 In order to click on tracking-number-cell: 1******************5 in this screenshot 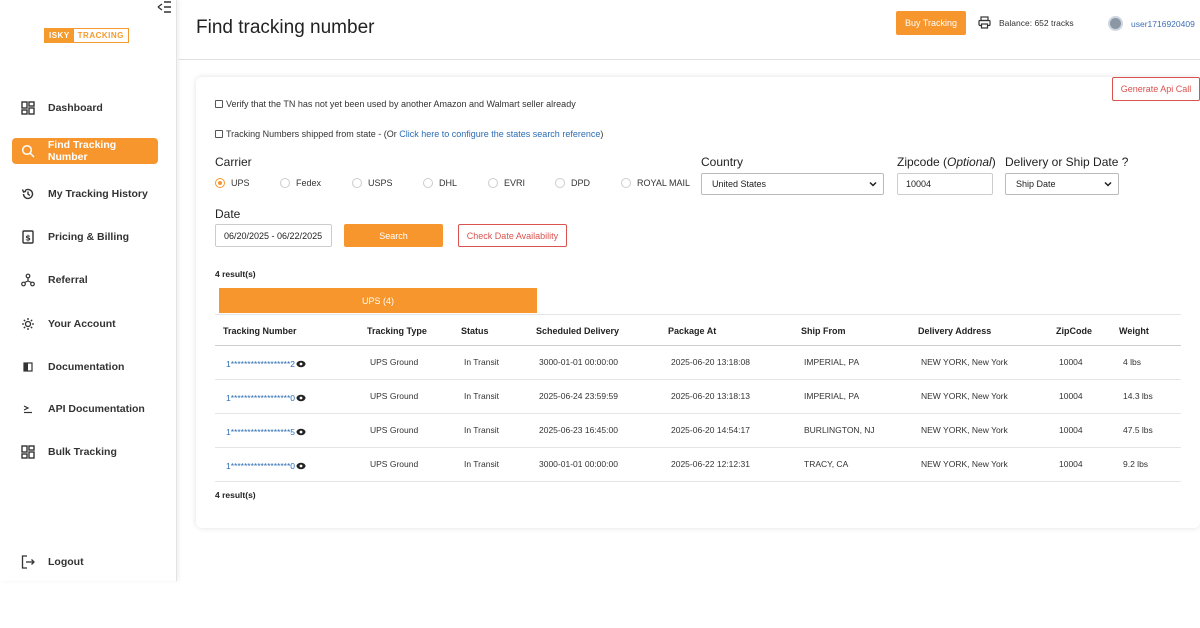, I will do `click(266, 432)`.